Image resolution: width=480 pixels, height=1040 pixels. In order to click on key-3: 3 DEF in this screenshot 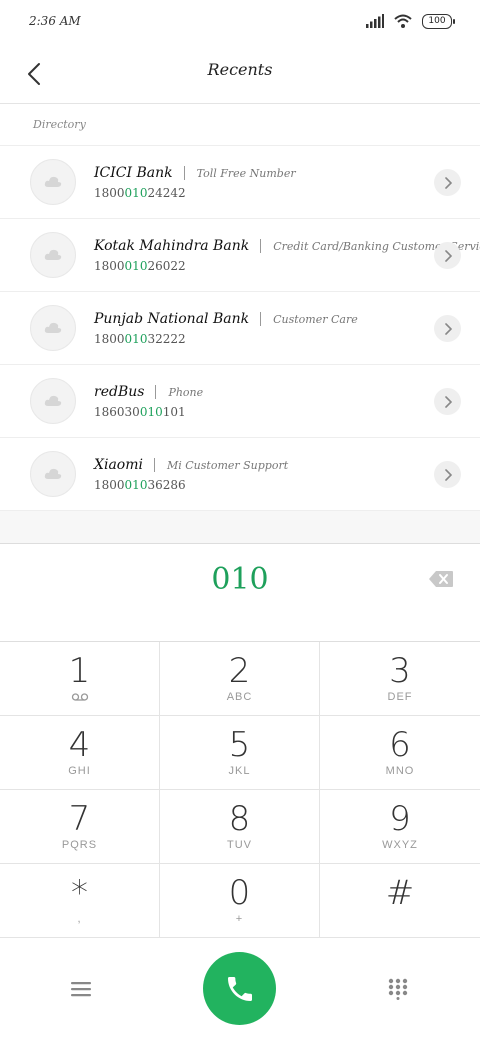, I will do `click(400, 679)`.